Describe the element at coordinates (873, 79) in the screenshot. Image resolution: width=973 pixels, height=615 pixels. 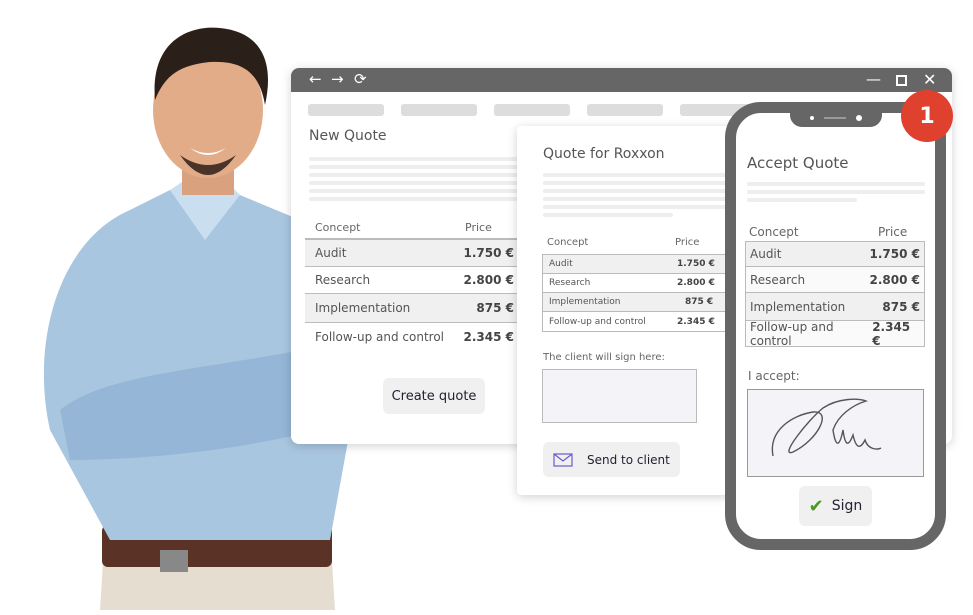
I see `minimize-icon: —` at that location.